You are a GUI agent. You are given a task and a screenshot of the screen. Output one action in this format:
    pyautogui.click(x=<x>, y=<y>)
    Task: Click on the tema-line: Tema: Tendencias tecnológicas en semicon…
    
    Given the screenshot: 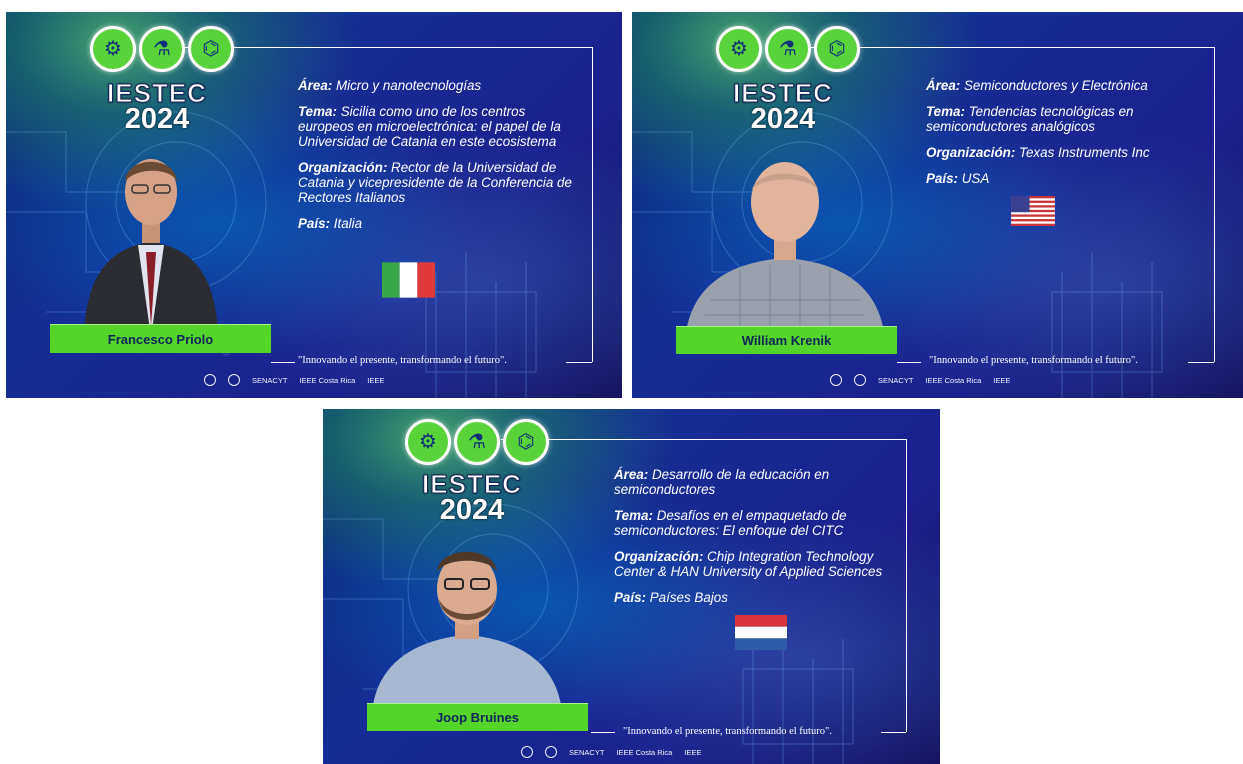 What is the action you would take?
    pyautogui.click(x=1066, y=119)
    